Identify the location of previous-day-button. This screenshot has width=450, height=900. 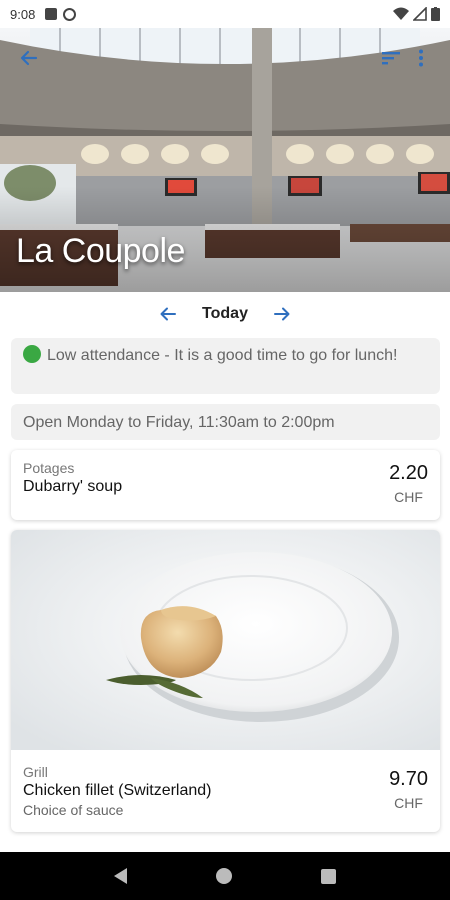
(168, 314).